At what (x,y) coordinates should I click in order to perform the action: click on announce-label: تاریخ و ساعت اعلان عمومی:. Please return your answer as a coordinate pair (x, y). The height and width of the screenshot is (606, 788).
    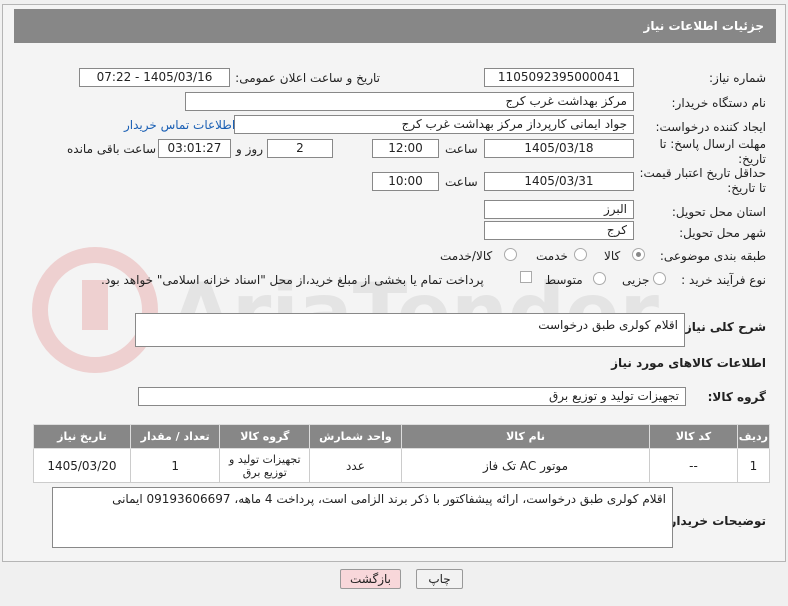
    Looking at the image, I should click on (307, 78).